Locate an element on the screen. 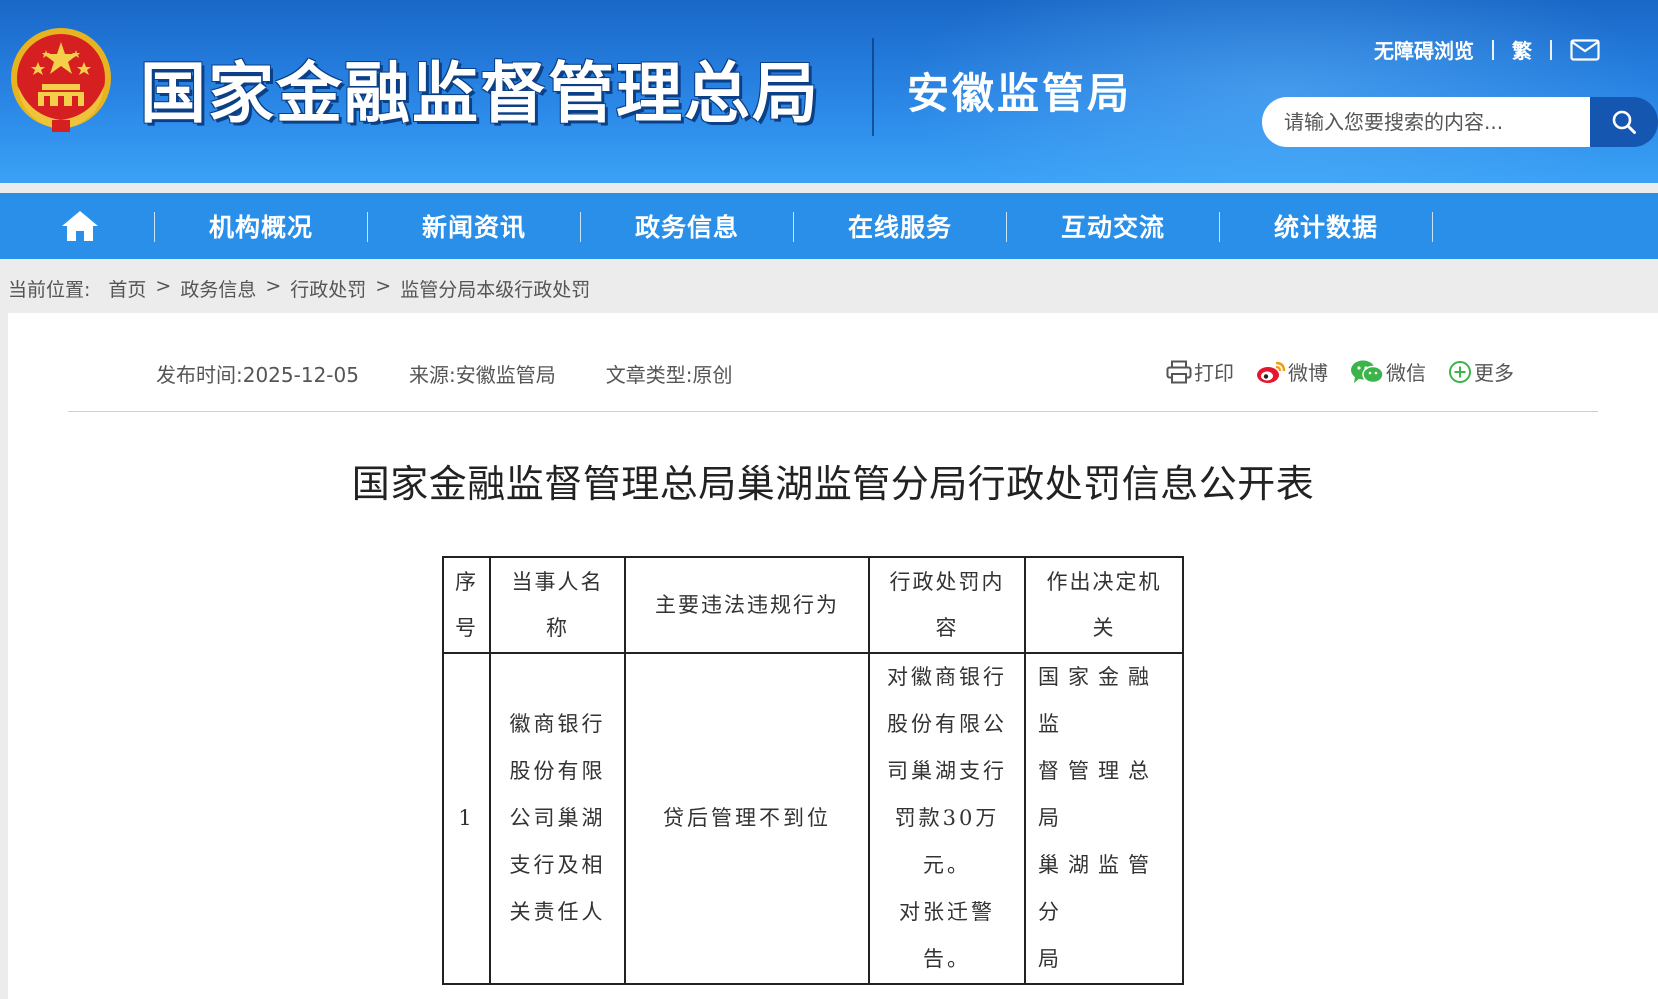  breadcrumb-item-penalty: 行政处罚 is located at coordinates (328, 288).